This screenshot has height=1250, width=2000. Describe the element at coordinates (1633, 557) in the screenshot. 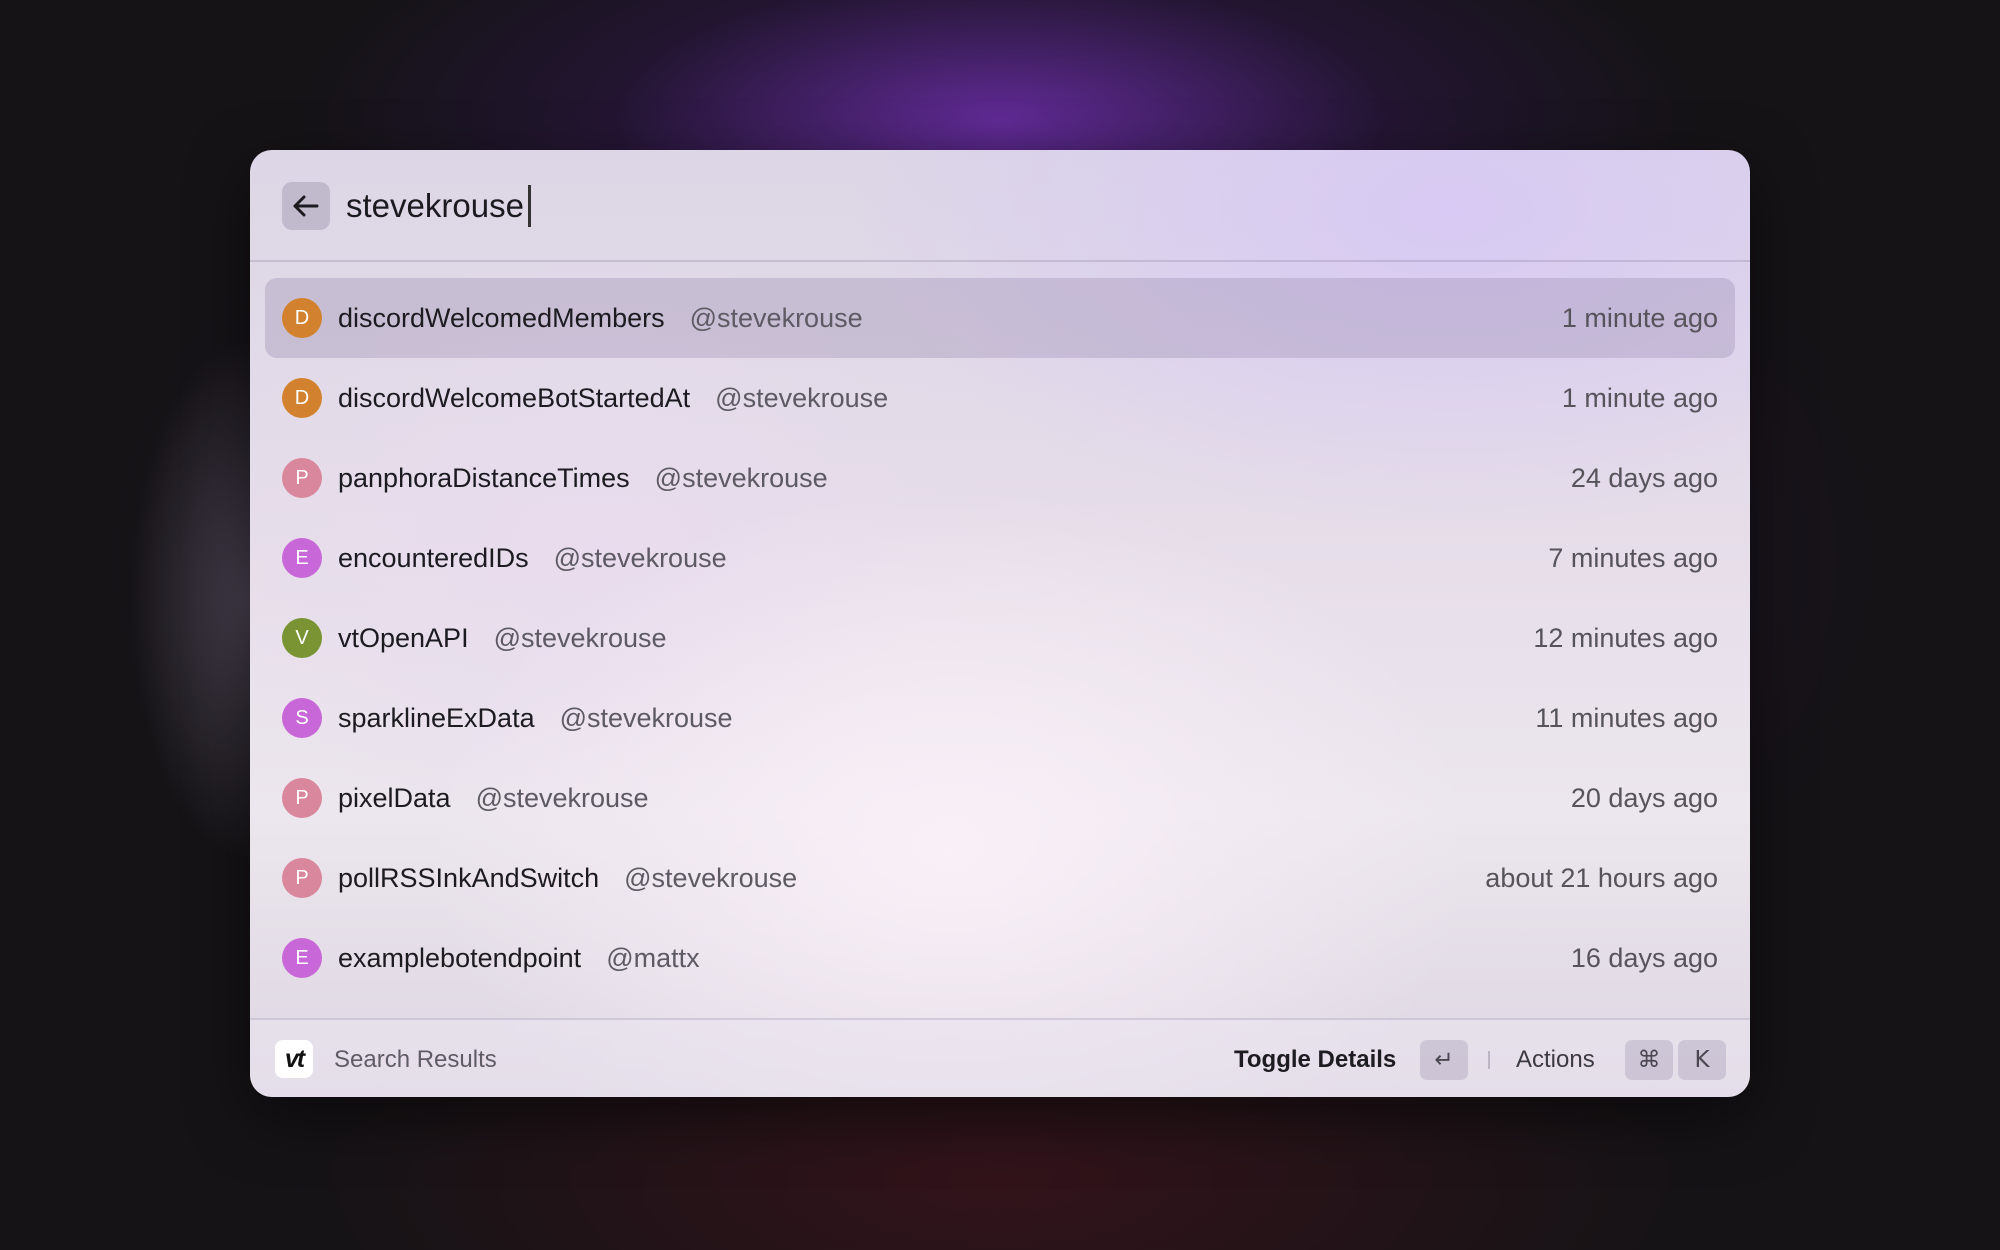

I see `result-timestamp: 7 minutes ago` at that location.